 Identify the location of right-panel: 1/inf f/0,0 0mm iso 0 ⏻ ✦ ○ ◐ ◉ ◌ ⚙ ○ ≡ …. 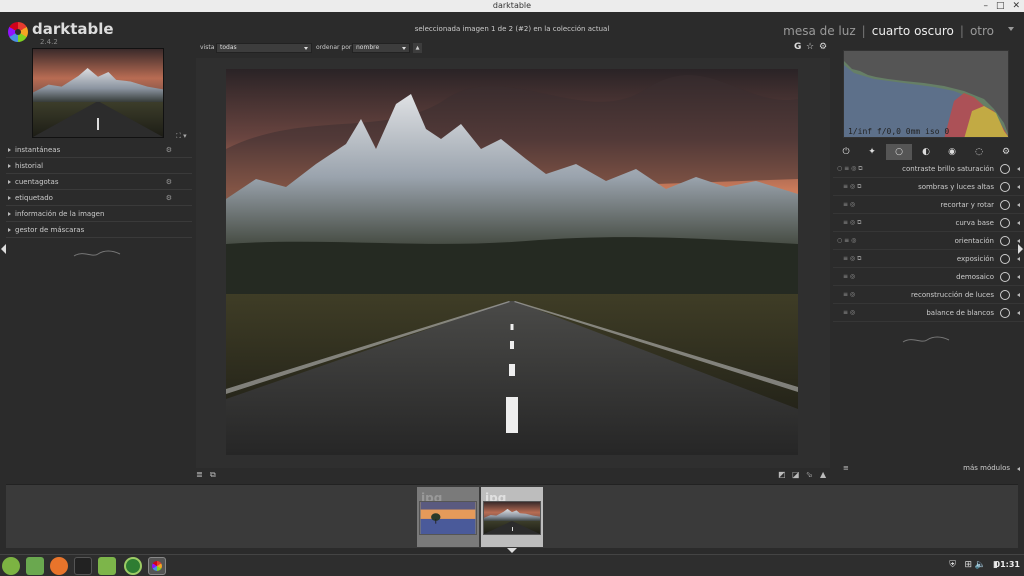
(928, 259).